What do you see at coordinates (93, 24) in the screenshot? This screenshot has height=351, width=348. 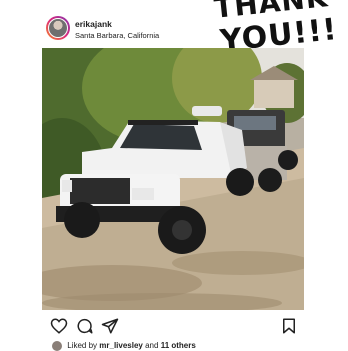 I see `username: erikajank` at bounding box center [93, 24].